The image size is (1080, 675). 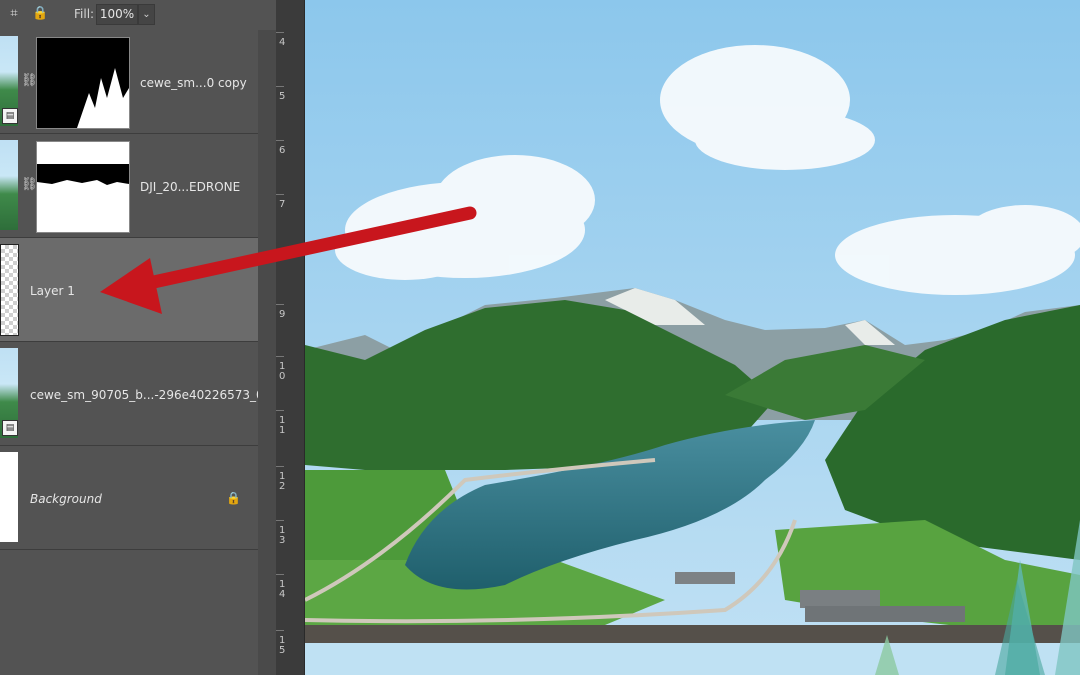 What do you see at coordinates (129, 290) in the screenshot?
I see `layer-row-selected: Layer 1` at bounding box center [129, 290].